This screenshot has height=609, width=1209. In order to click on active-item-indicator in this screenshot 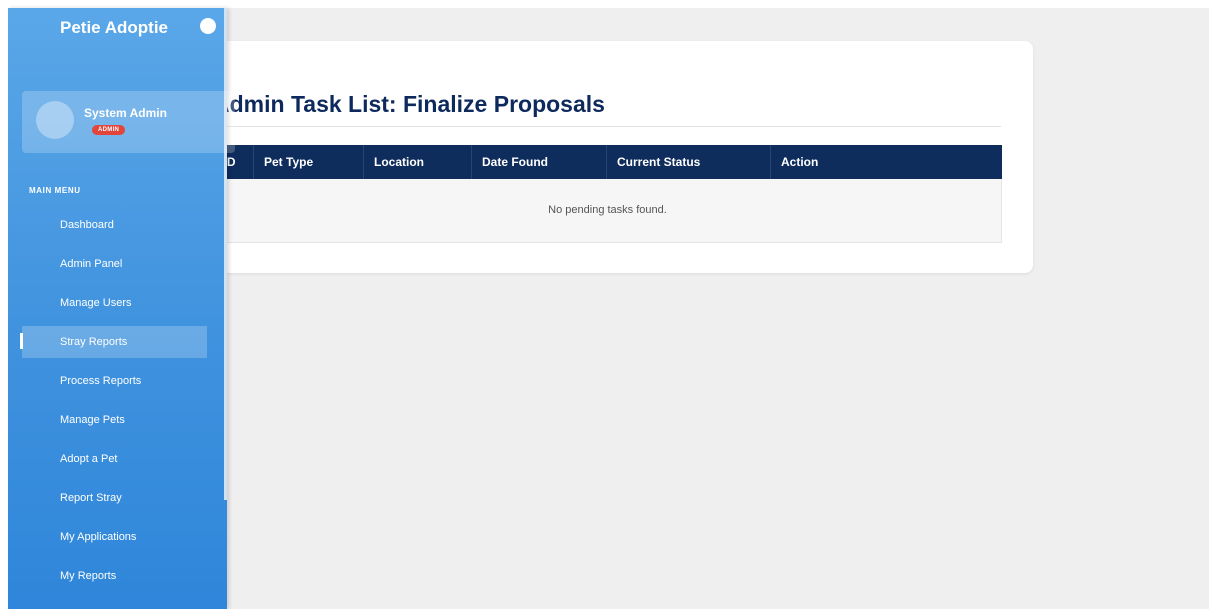, I will do `click(21, 341)`.